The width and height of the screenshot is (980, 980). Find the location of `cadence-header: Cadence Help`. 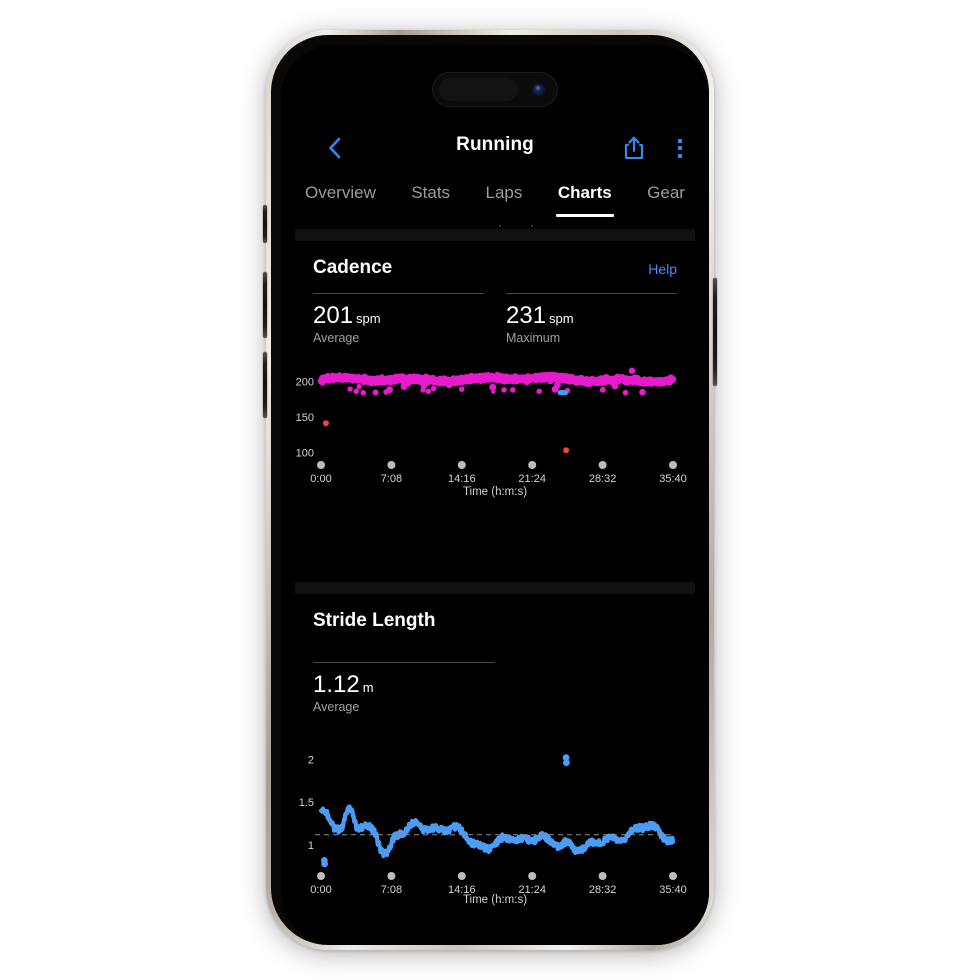

cadence-header: Cadence Help is located at coordinates (495, 269).